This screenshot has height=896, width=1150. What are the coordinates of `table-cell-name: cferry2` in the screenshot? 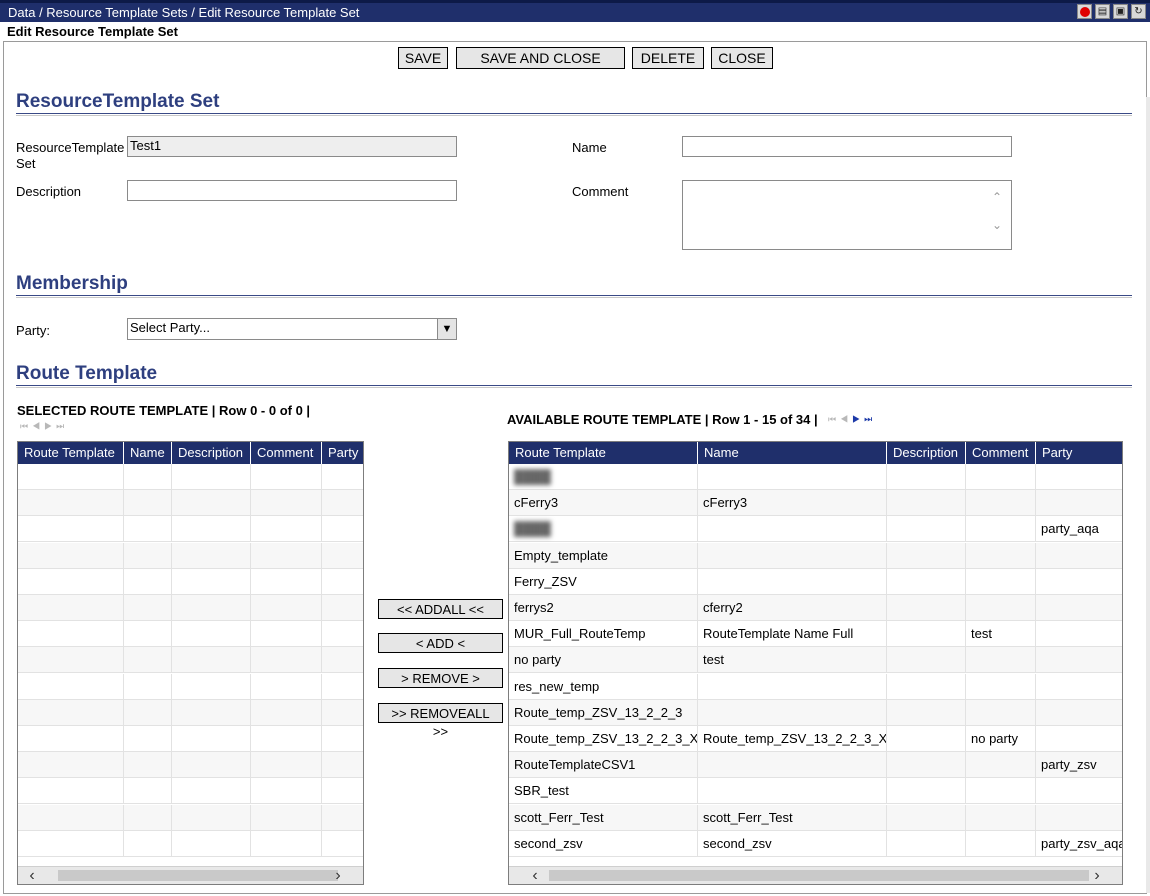 It's located at (792, 608).